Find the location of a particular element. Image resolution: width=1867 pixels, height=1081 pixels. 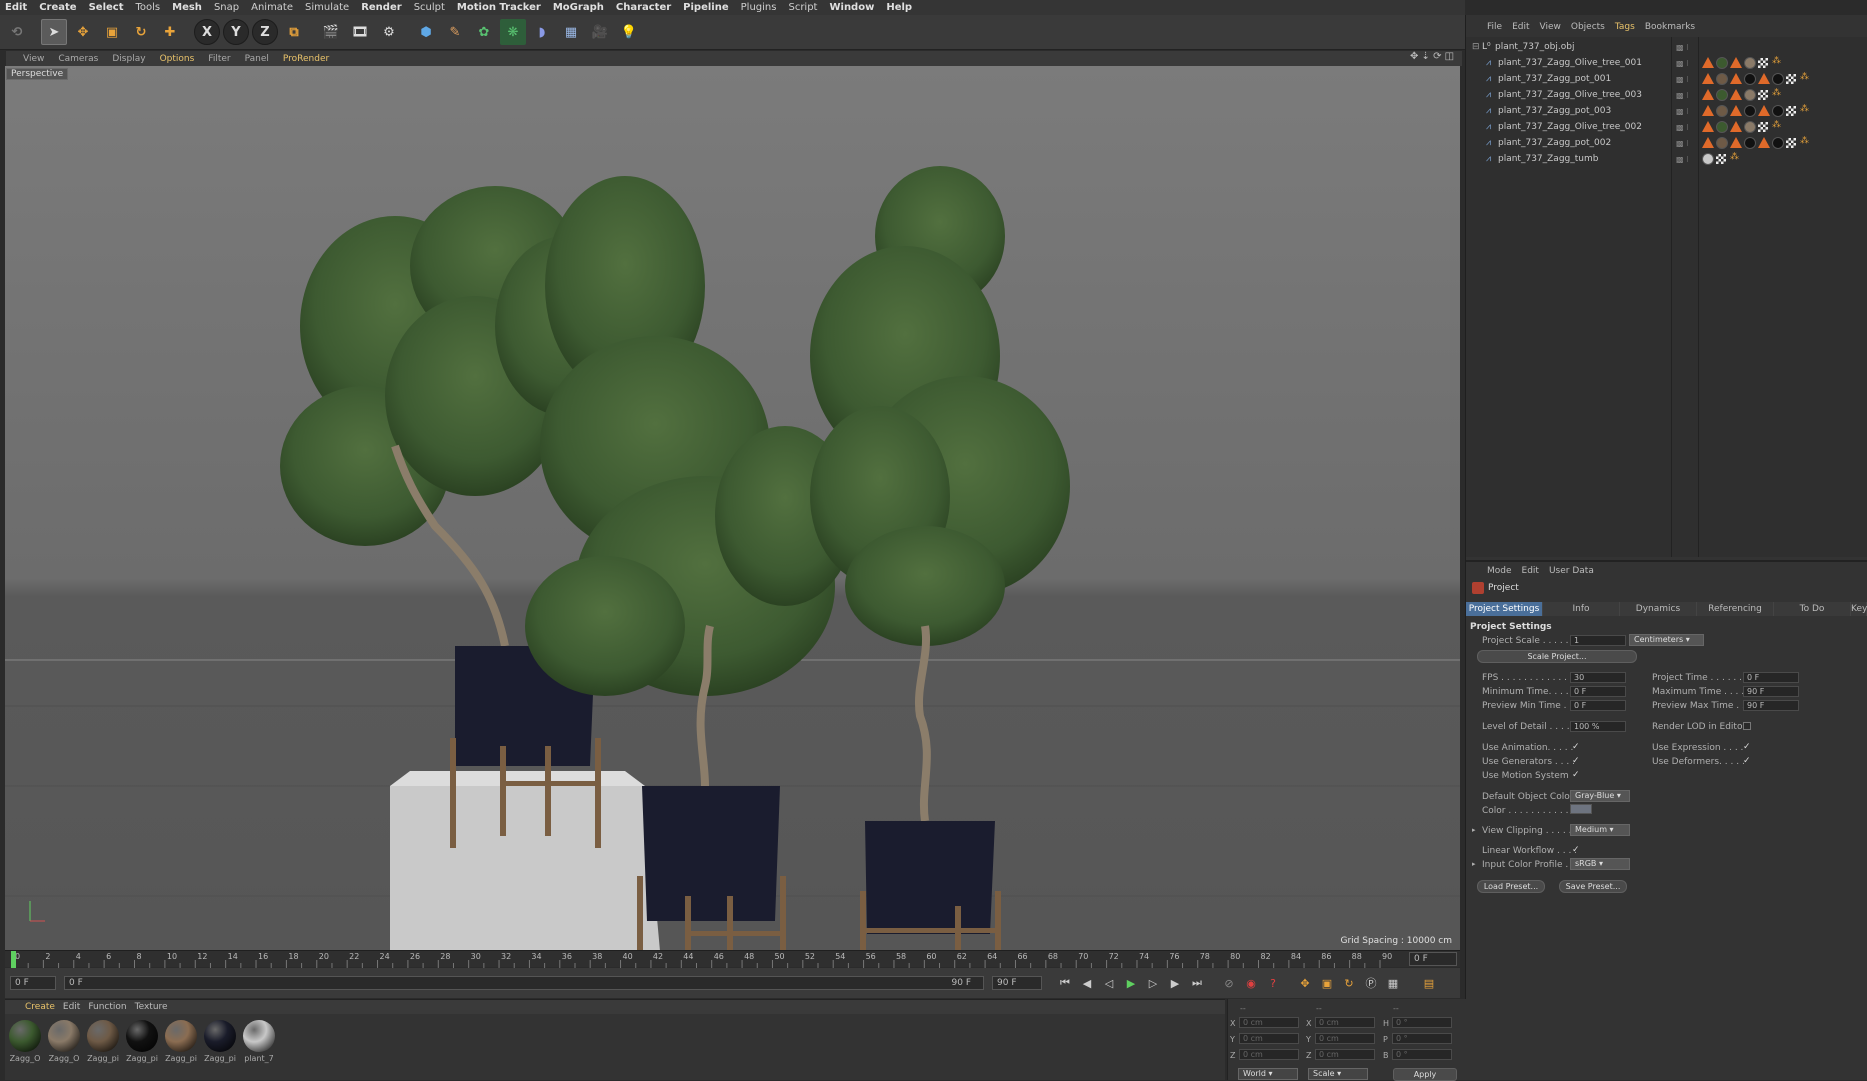

last-tool-icon: ✚ is located at coordinates (170, 32).